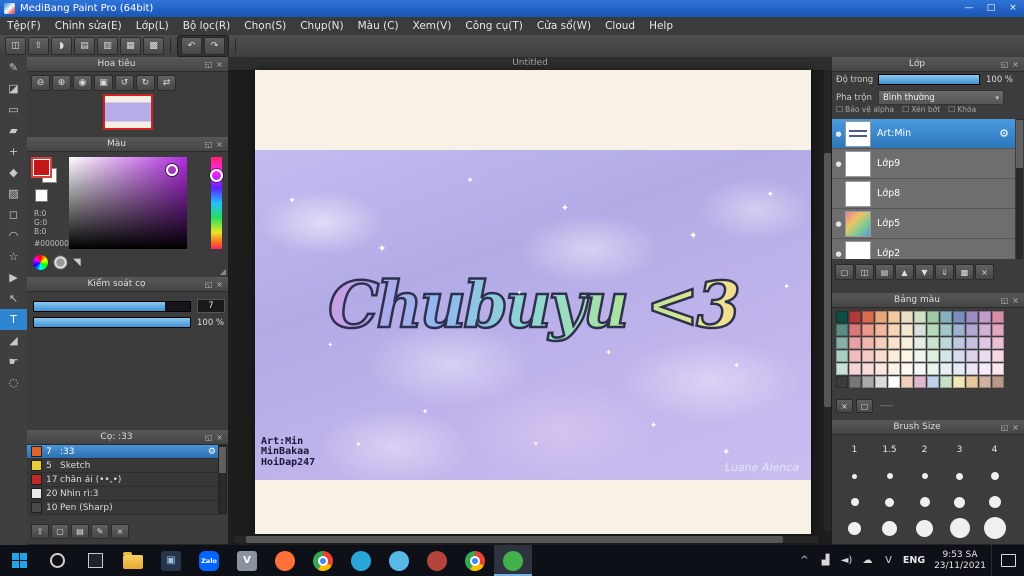 Image resolution: width=1024 pixels, height=576 pixels. I want to click on blend-mode-select: Bình thường ▾, so click(941, 97).